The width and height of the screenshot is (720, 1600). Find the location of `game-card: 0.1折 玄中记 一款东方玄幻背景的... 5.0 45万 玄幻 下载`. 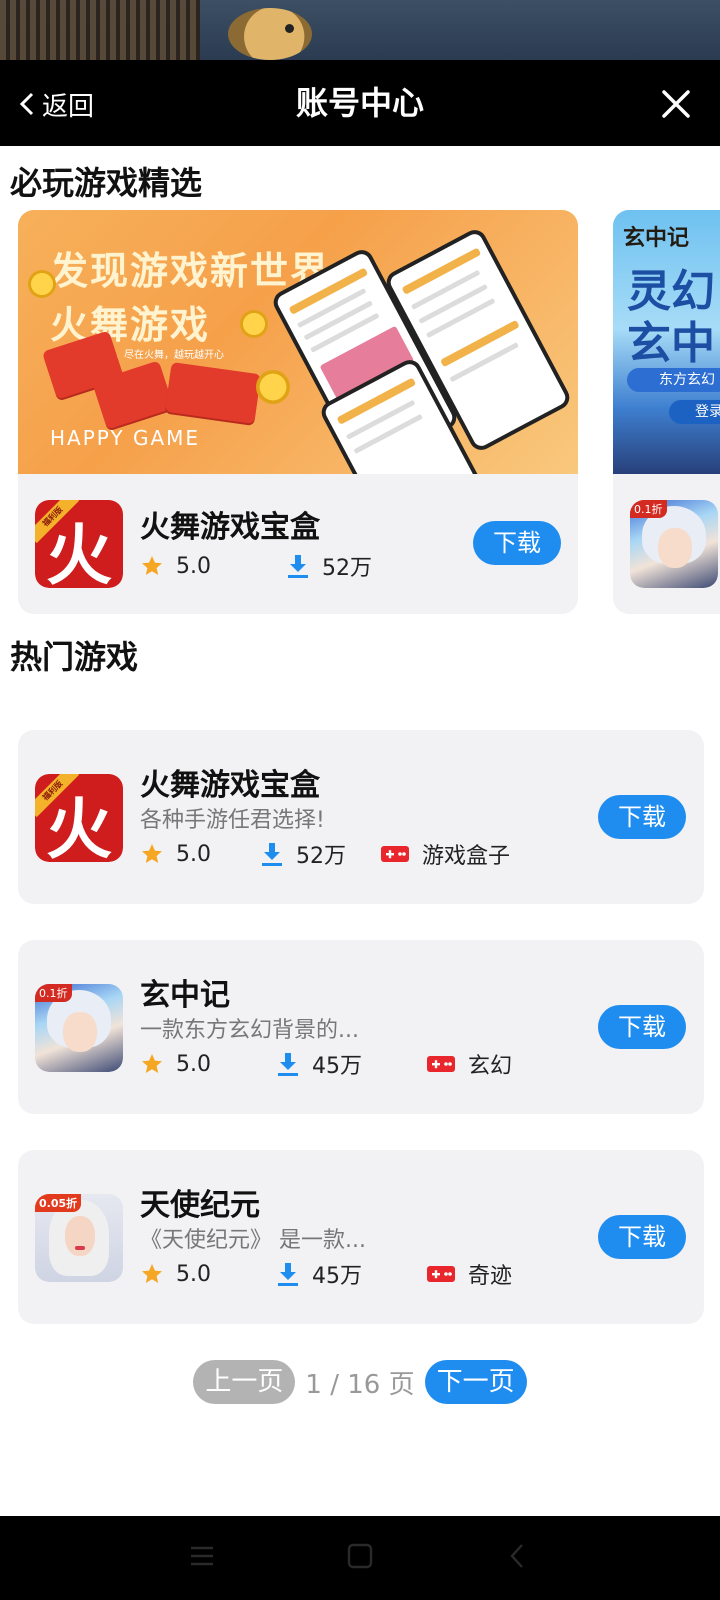

game-card: 0.1折 玄中记 一款东方玄幻背景的... 5.0 45万 玄幻 下载 is located at coordinates (361, 1027).